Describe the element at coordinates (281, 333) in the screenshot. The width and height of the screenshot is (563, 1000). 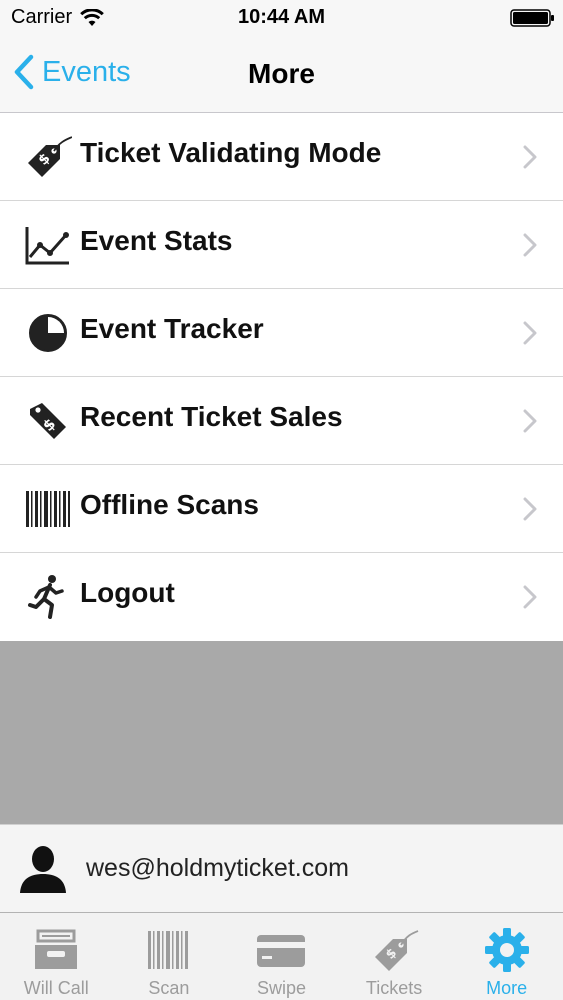
I see `menu-item-event-tracker: Event Tracker` at that location.